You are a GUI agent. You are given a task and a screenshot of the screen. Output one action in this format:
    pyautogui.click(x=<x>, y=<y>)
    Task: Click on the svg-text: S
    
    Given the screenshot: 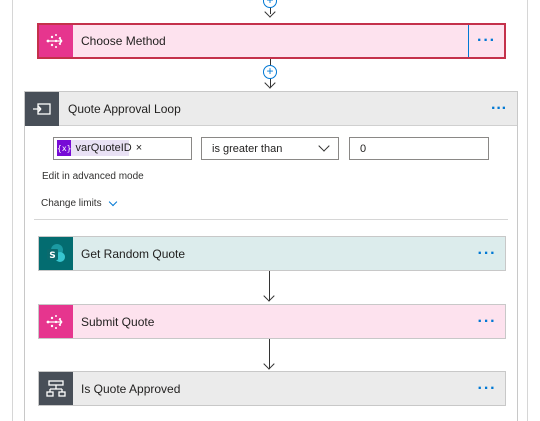 What is the action you would take?
    pyautogui.click(x=52, y=256)
    